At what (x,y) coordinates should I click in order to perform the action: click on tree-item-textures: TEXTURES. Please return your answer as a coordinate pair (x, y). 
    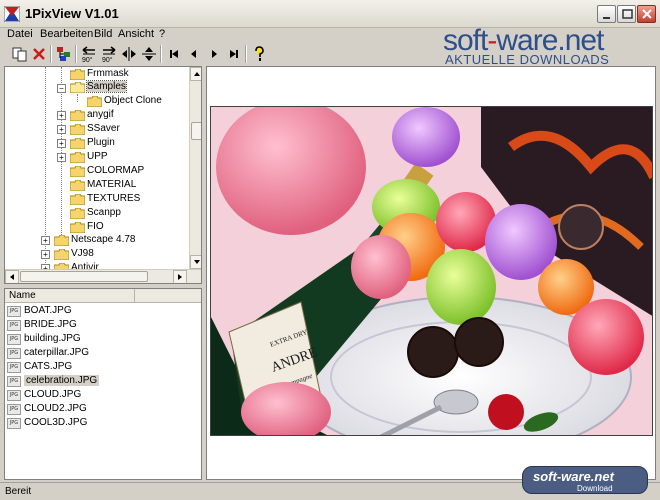
    Looking at the image, I should click on (113, 198).